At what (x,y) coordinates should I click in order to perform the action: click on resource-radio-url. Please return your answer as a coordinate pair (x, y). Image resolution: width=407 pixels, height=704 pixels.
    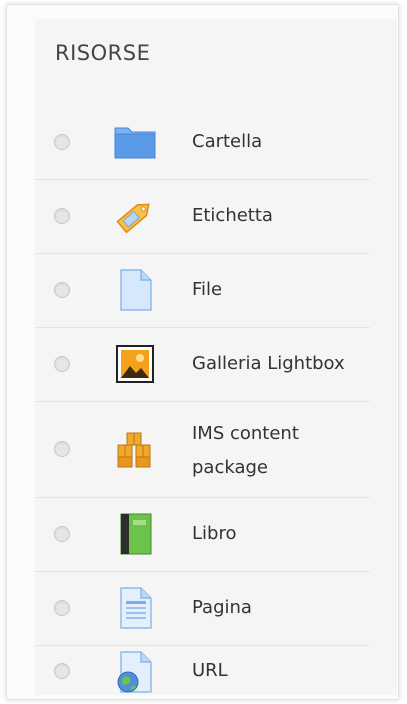
    Looking at the image, I should click on (62, 671).